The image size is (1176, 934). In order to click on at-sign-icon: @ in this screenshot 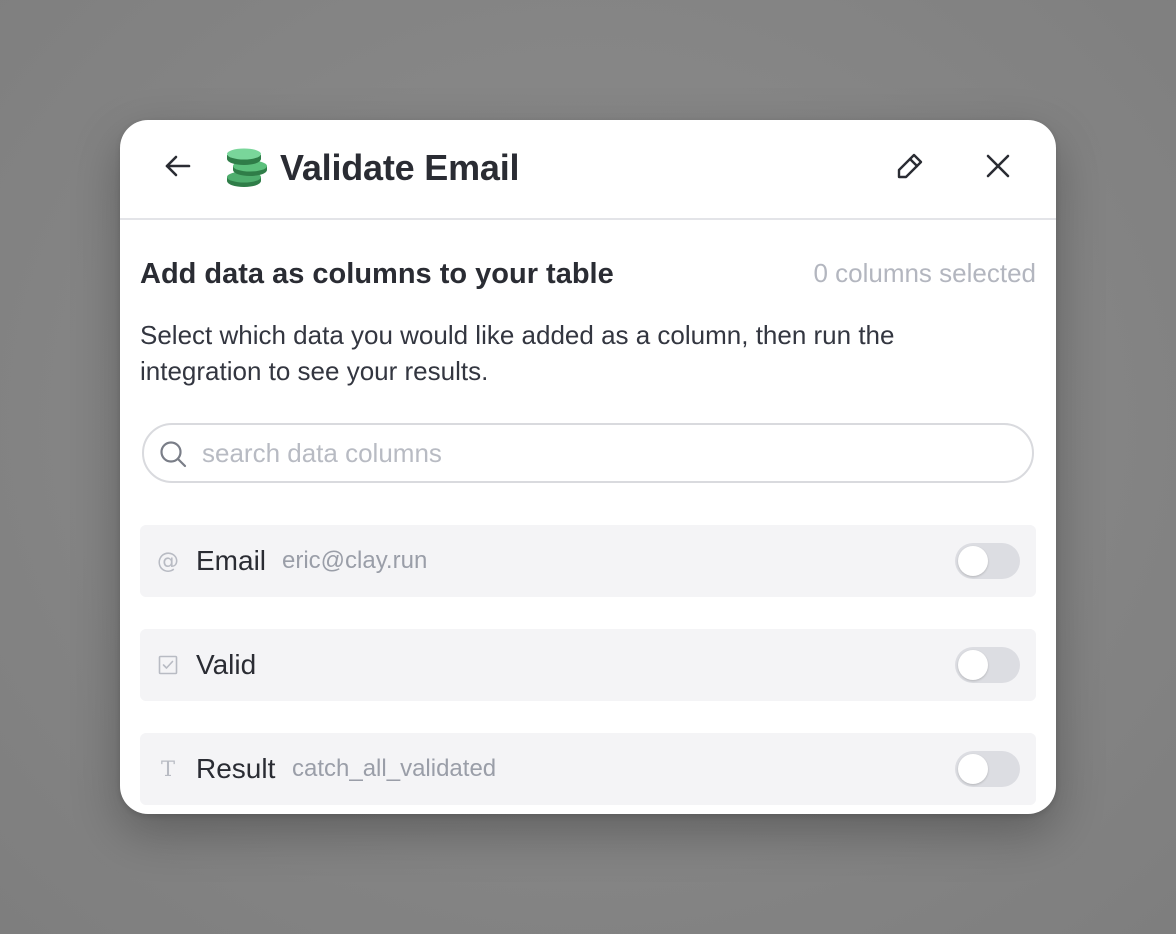, I will do `click(168, 561)`.